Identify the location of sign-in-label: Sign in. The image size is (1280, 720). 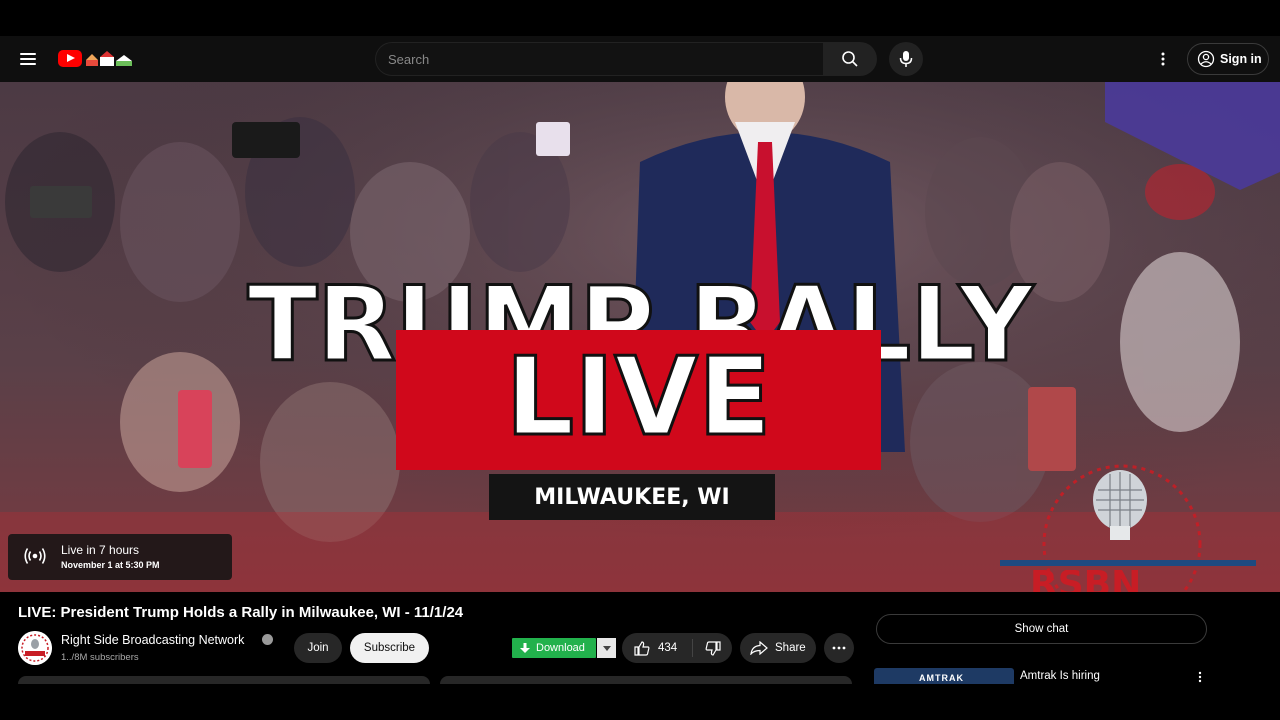
(1241, 59).